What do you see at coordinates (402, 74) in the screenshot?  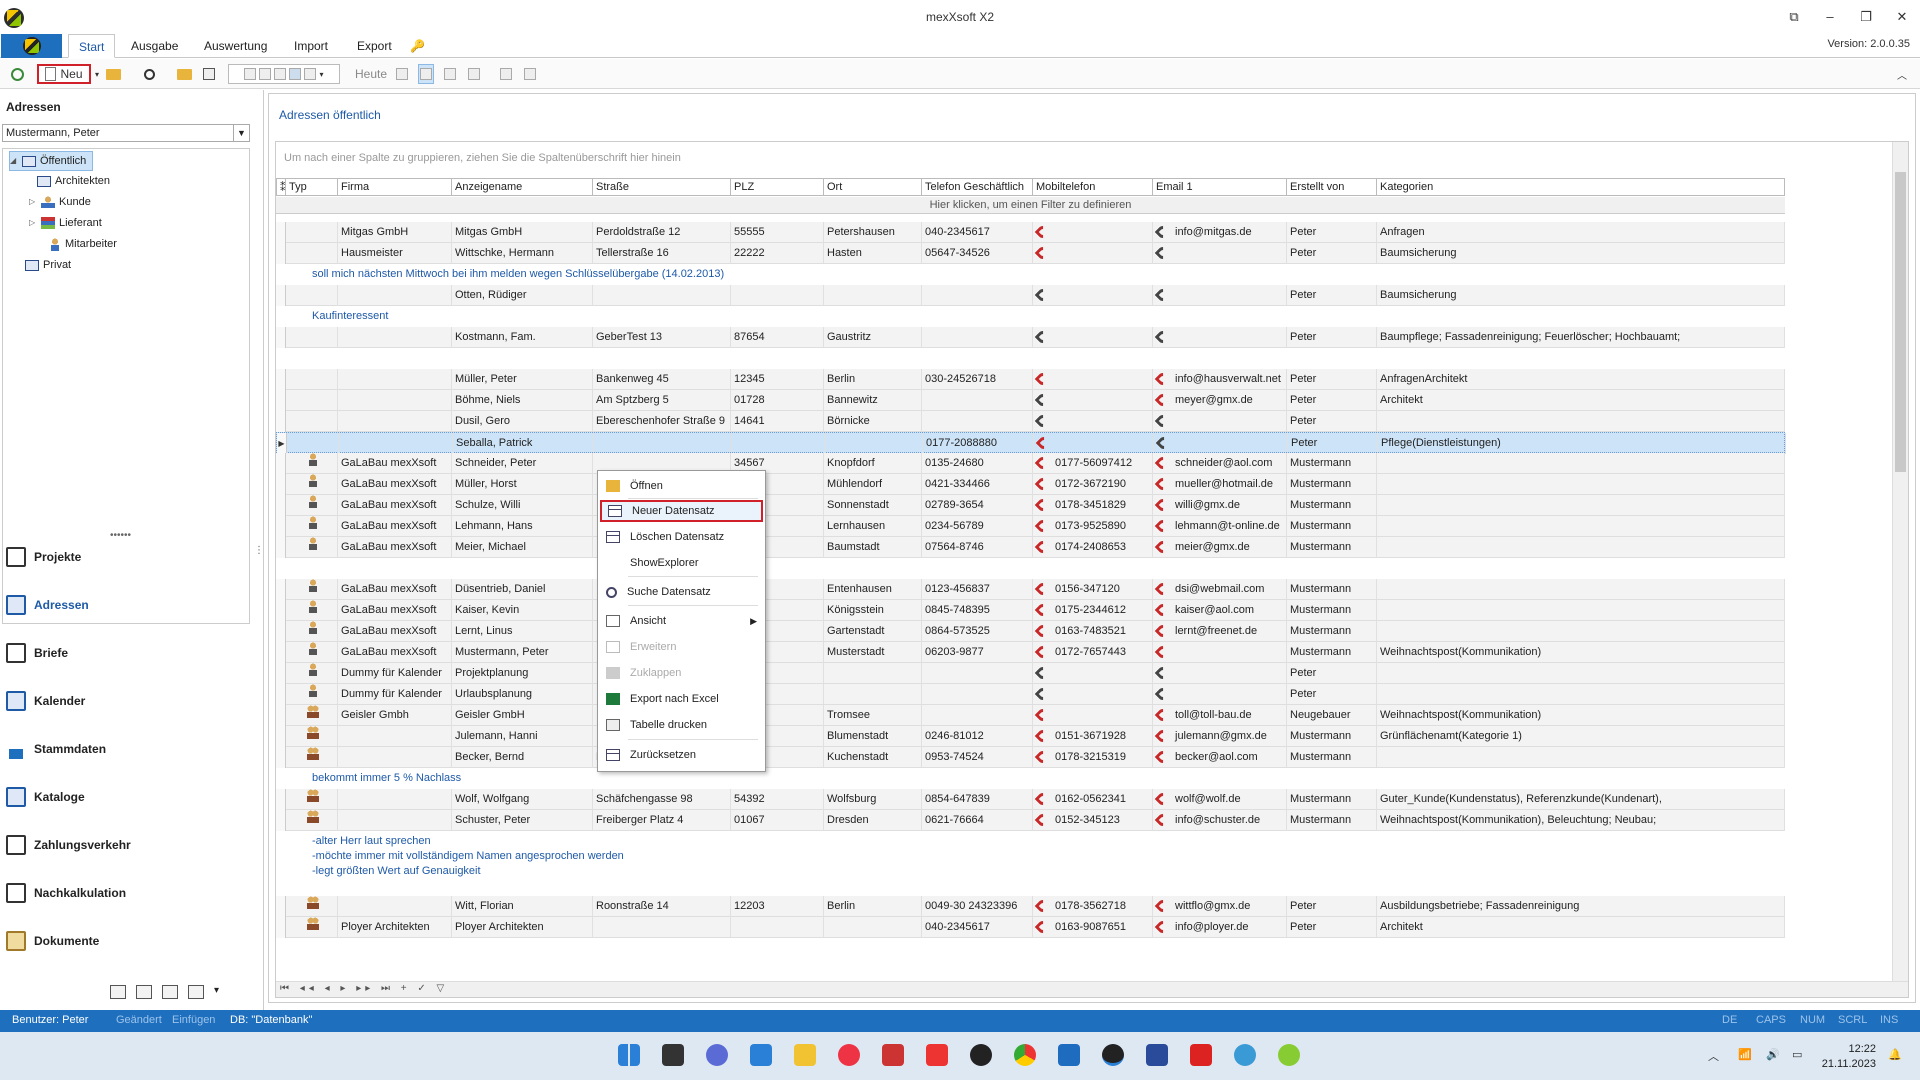 I see `day-view-icon` at bounding box center [402, 74].